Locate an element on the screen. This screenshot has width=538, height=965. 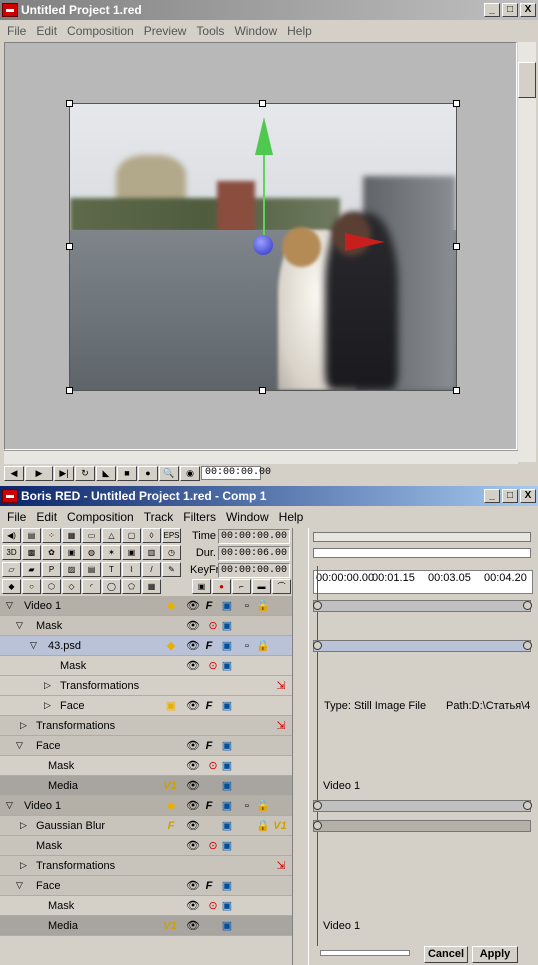
close-button: X is located at coordinates (528, 10).